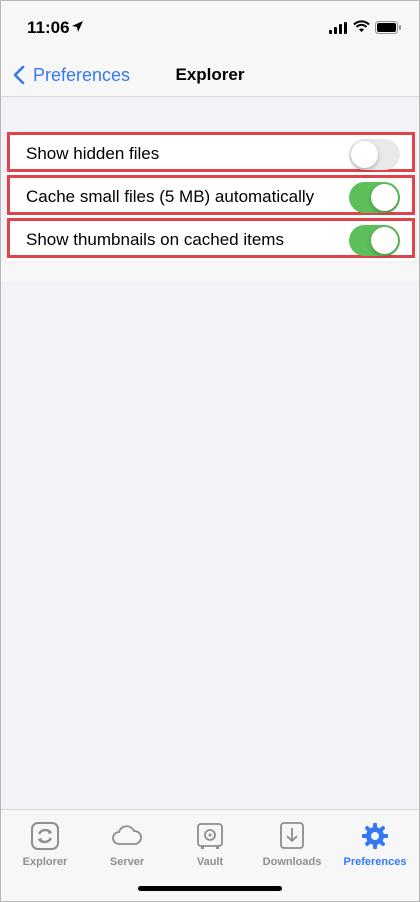 This screenshot has height=902, width=420. I want to click on tab-explorer: Explorer, so click(45, 845).